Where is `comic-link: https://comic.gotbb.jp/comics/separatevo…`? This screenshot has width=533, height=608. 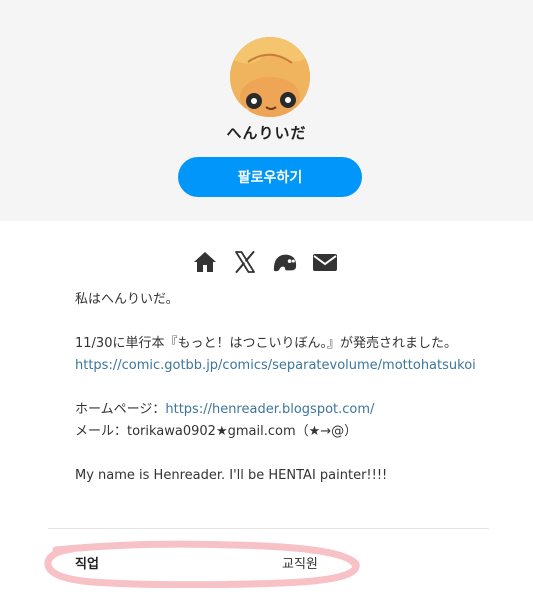
comic-link: https://comic.gotbb.jp/comics/separatevo… is located at coordinates (275, 365).